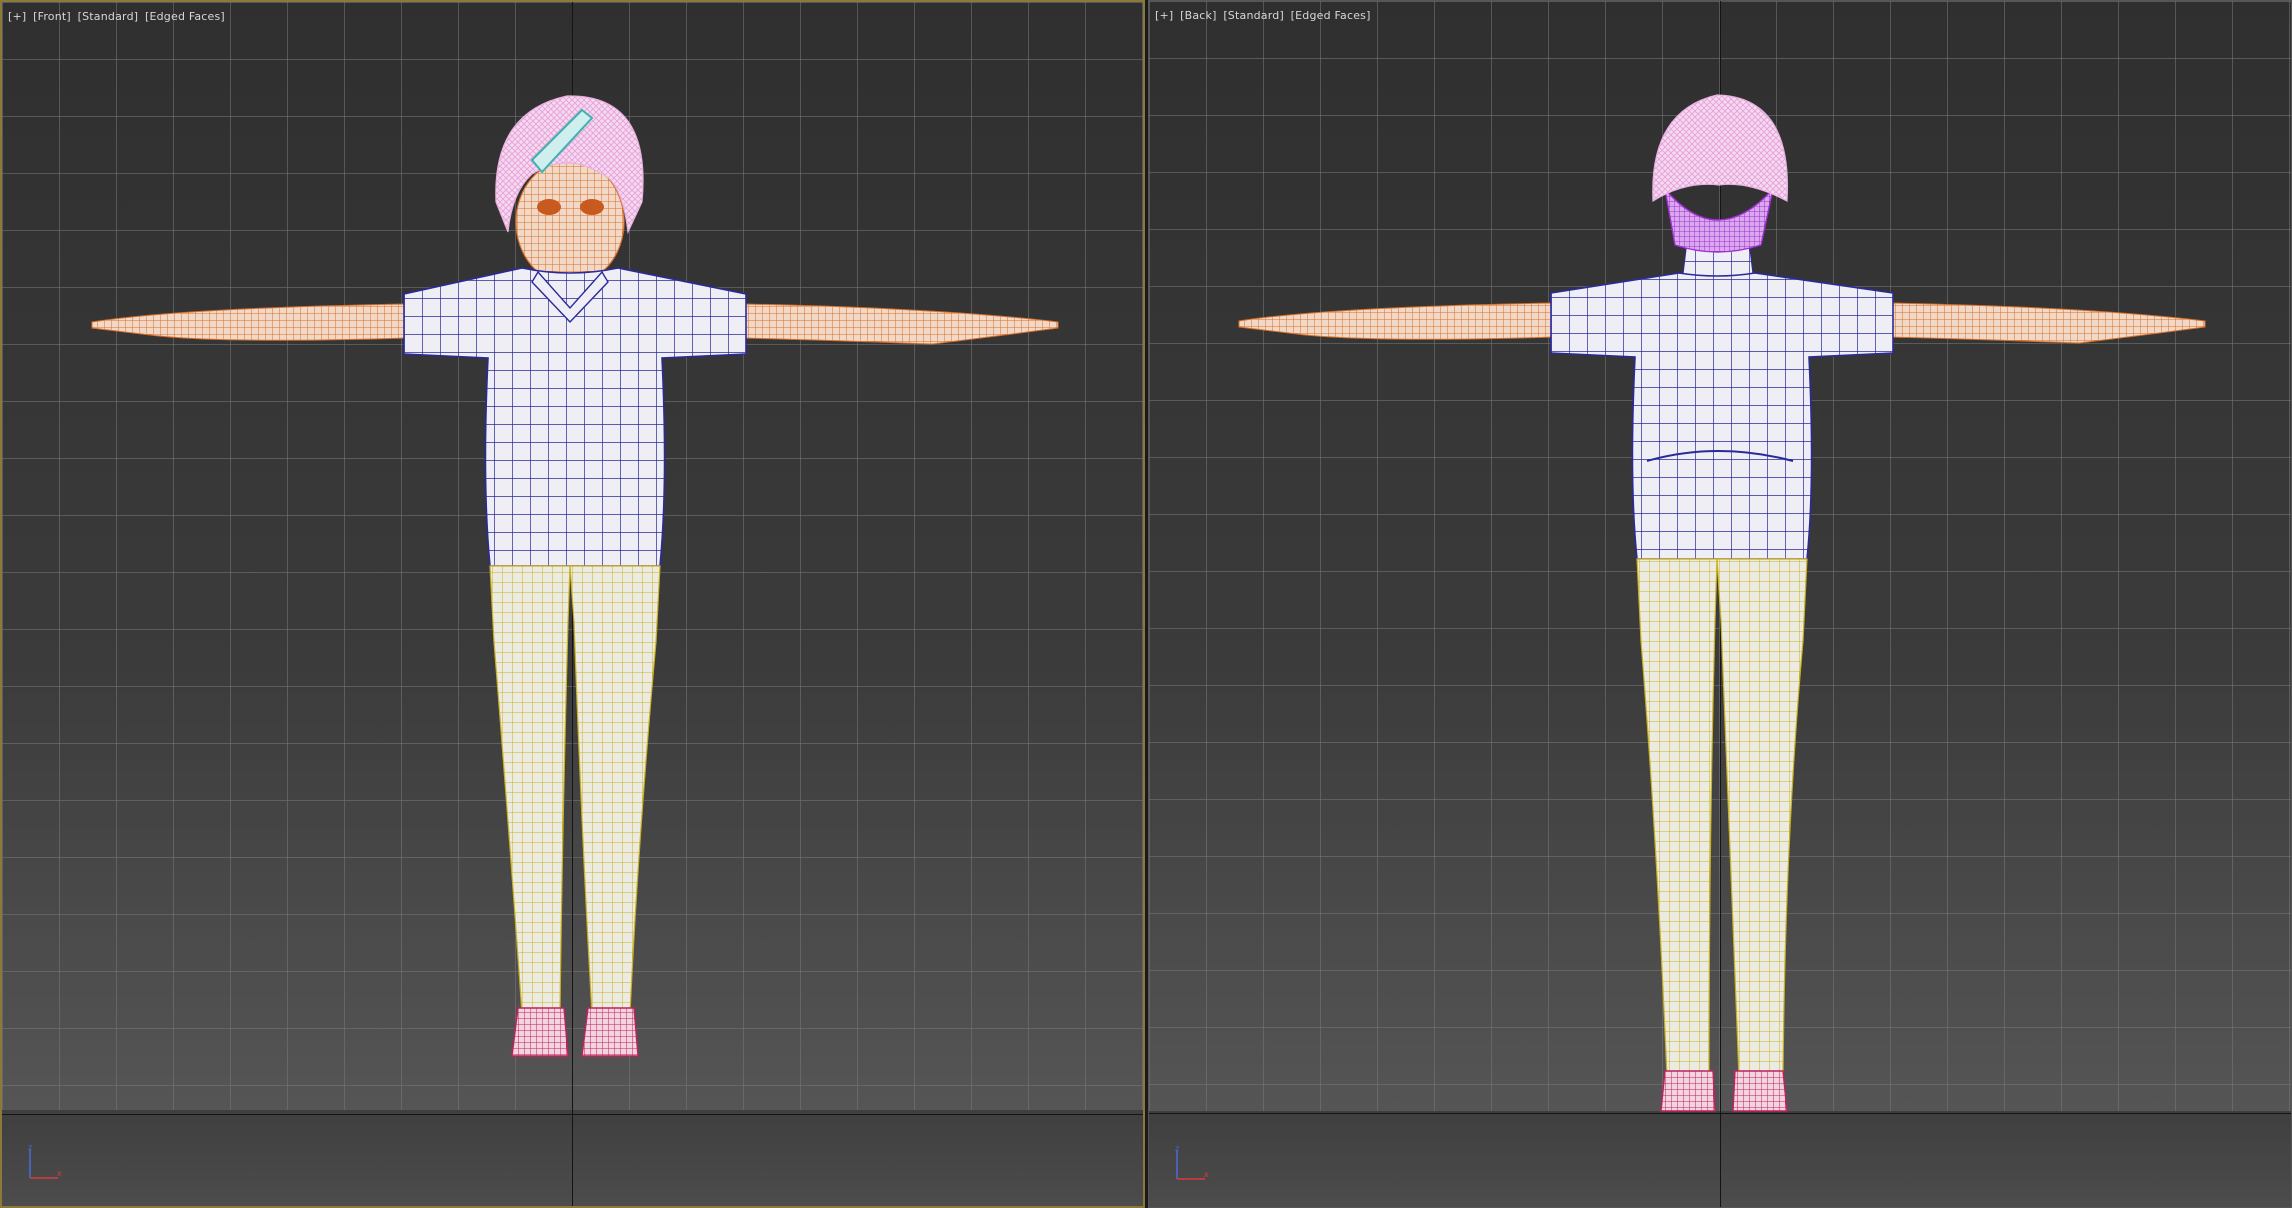 The image size is (2292, 1208). What do you see at coordinates (549, 207) in the screenshot?
I see `eye-left` at bounding box center [549, 207].